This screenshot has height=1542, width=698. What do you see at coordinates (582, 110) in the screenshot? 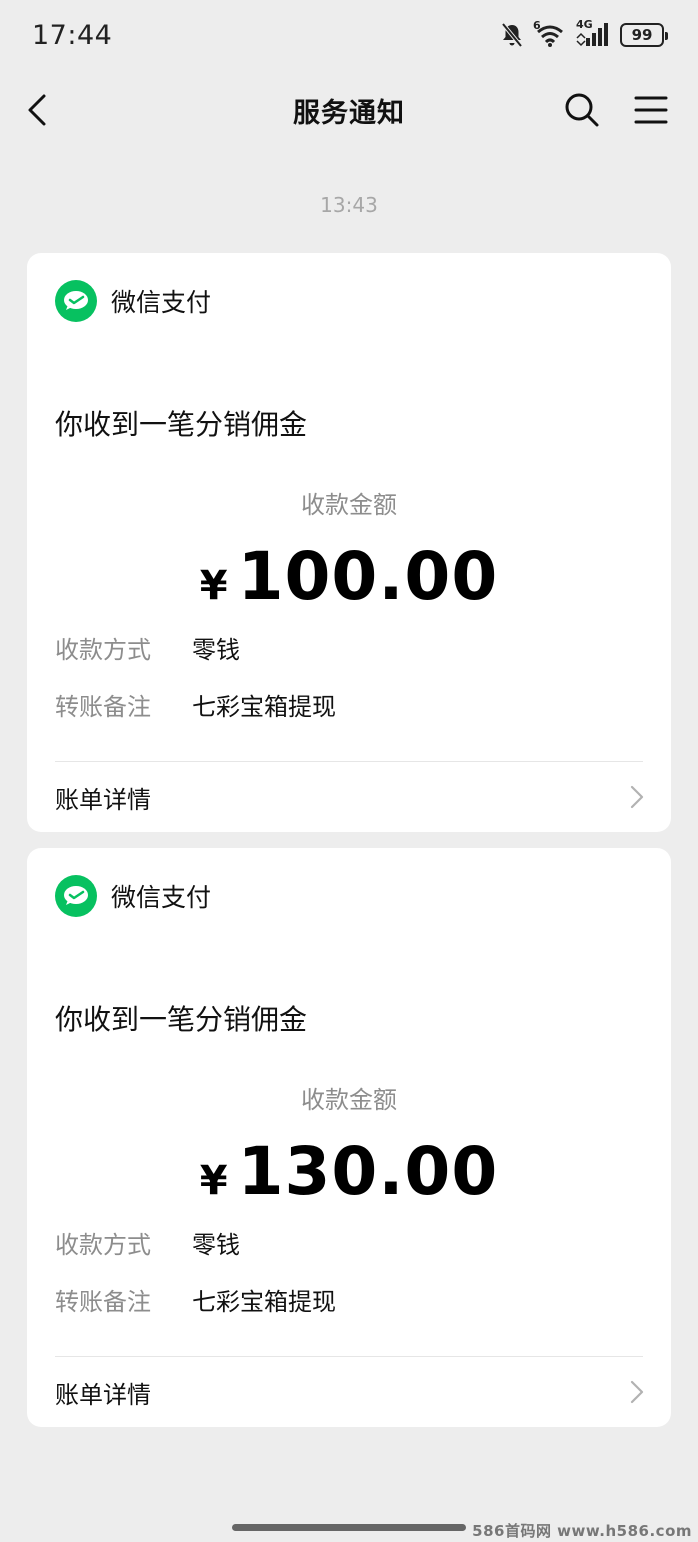
I see `search-icon` at bounding box center [582, 110].